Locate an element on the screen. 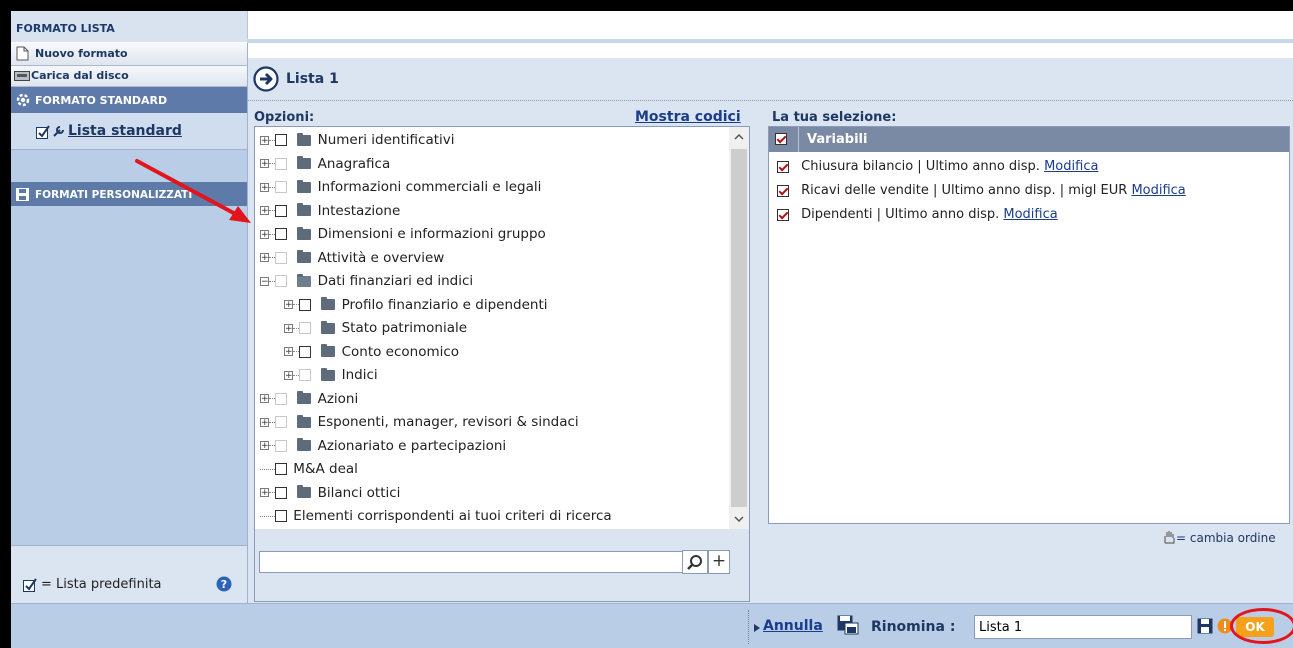  disk-icon is located at coordinates (22, 76).